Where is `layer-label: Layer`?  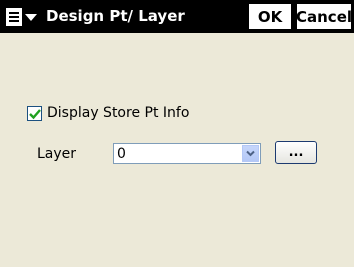
layer-label: Layer is located at coordinates (57, 154).